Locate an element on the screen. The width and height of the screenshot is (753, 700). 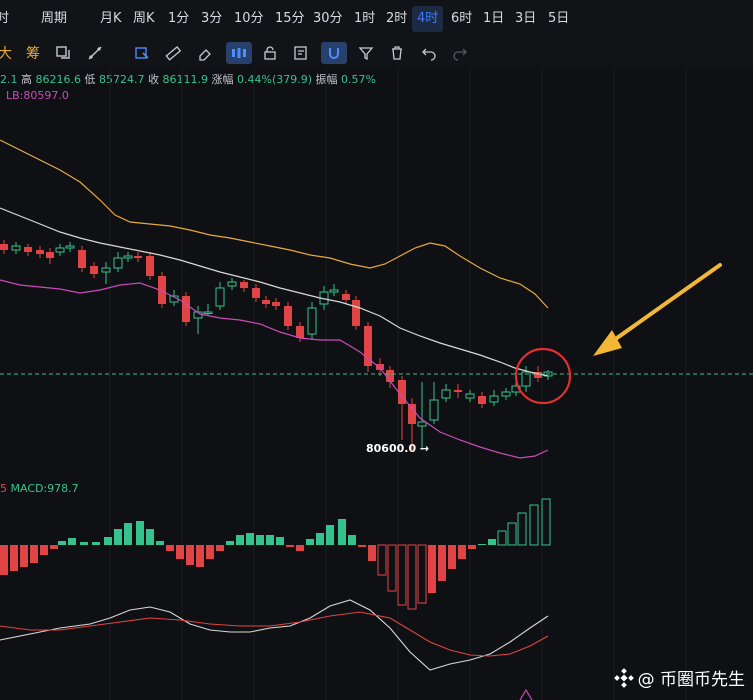
pen-ruler-icon is located at coordinates (95, 53).